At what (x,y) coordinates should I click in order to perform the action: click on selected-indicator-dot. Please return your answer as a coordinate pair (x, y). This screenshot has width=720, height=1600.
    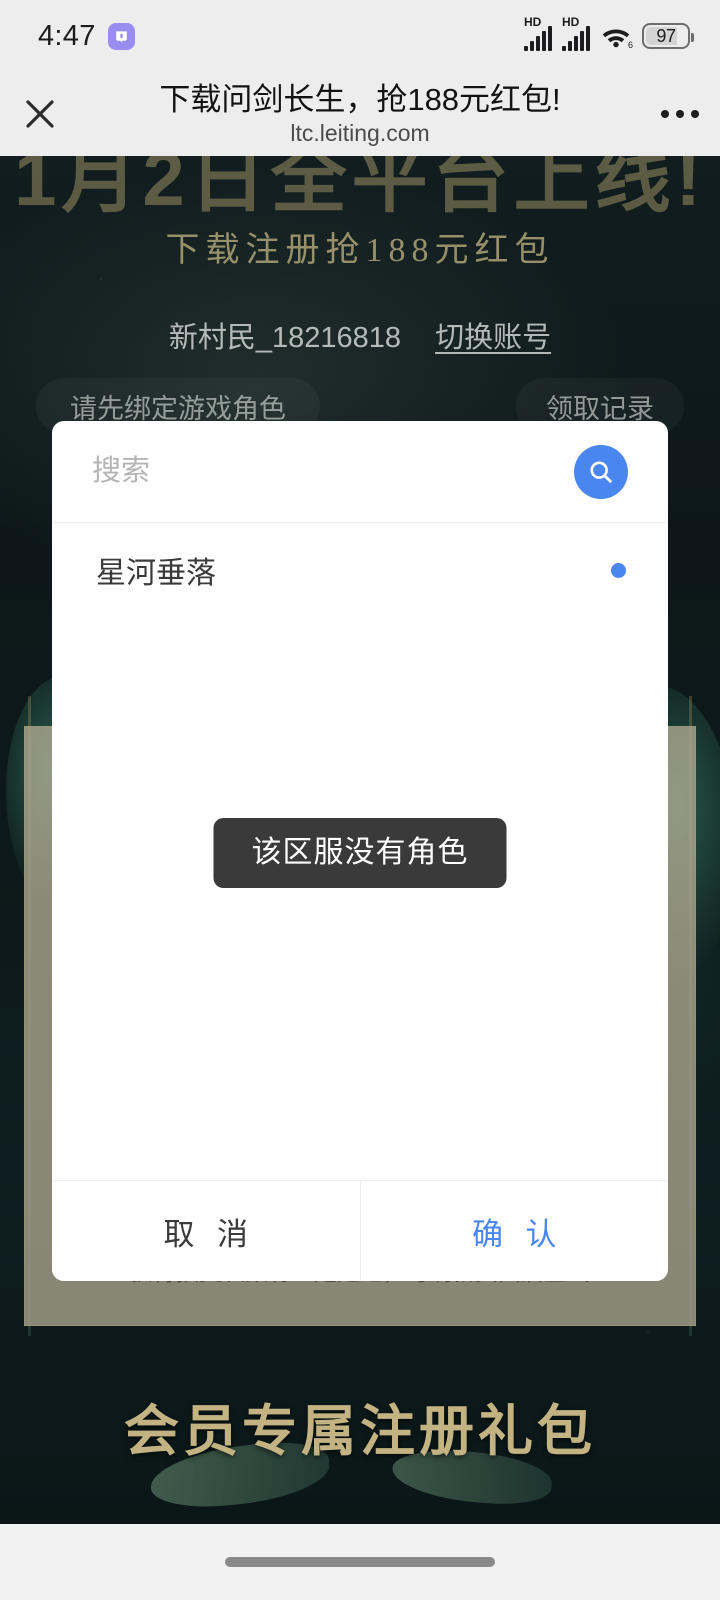
    Looking at the image, I should click on (618, 570).